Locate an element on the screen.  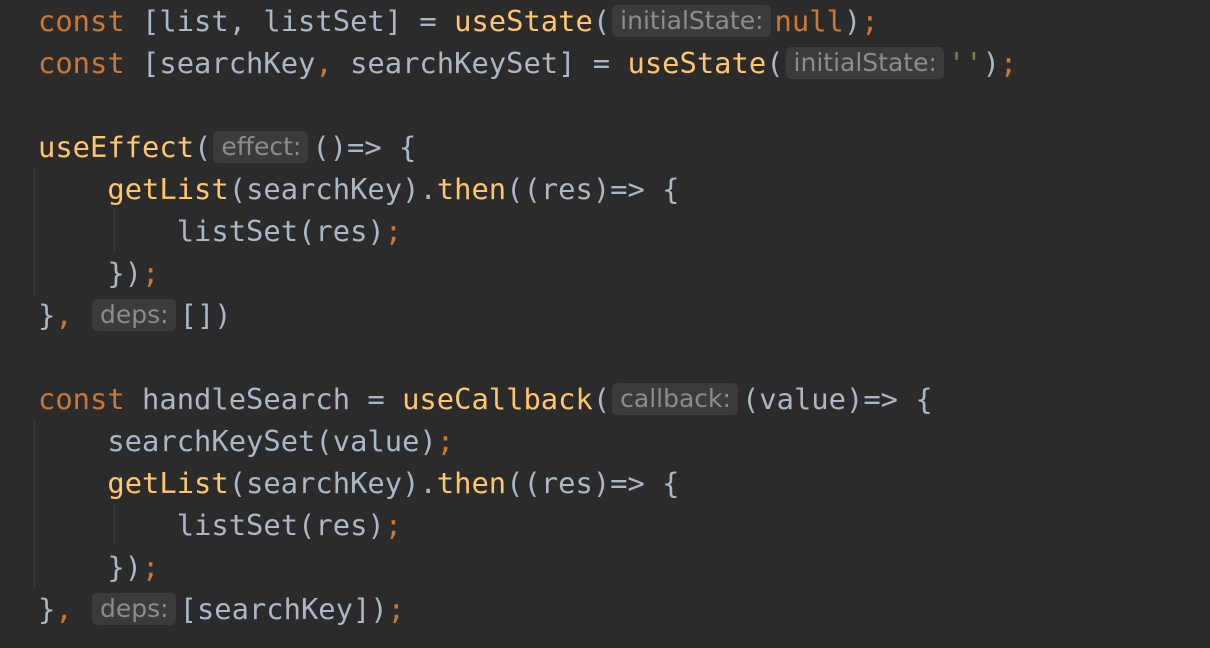
code-token: ()=> { is located at coordinates (364, 147).